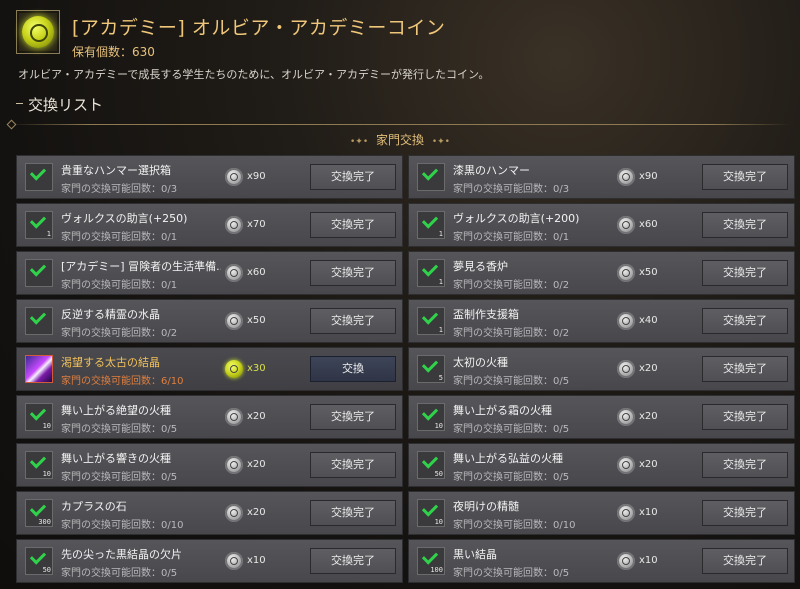 The width and height of the screenshot is (800, 589). I want to click on exchange-list-title: 交換リスト, so click(66, 105).